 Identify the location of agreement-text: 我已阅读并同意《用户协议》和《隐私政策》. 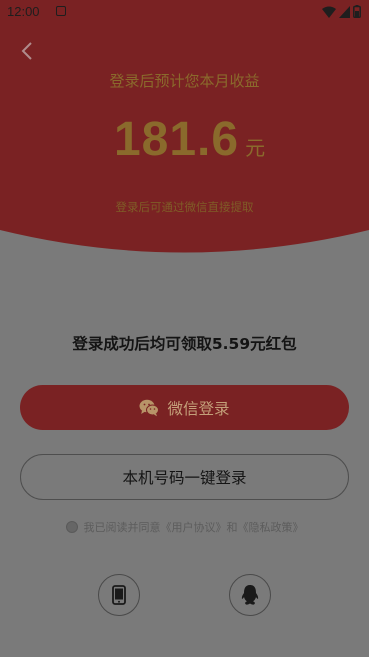
(194, 527).